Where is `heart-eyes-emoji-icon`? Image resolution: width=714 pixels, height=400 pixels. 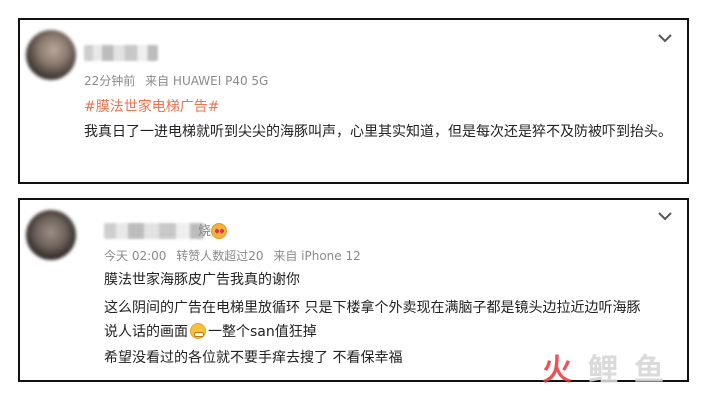 heart-eyes-emoji-icon is located at coordinates (219, 231).